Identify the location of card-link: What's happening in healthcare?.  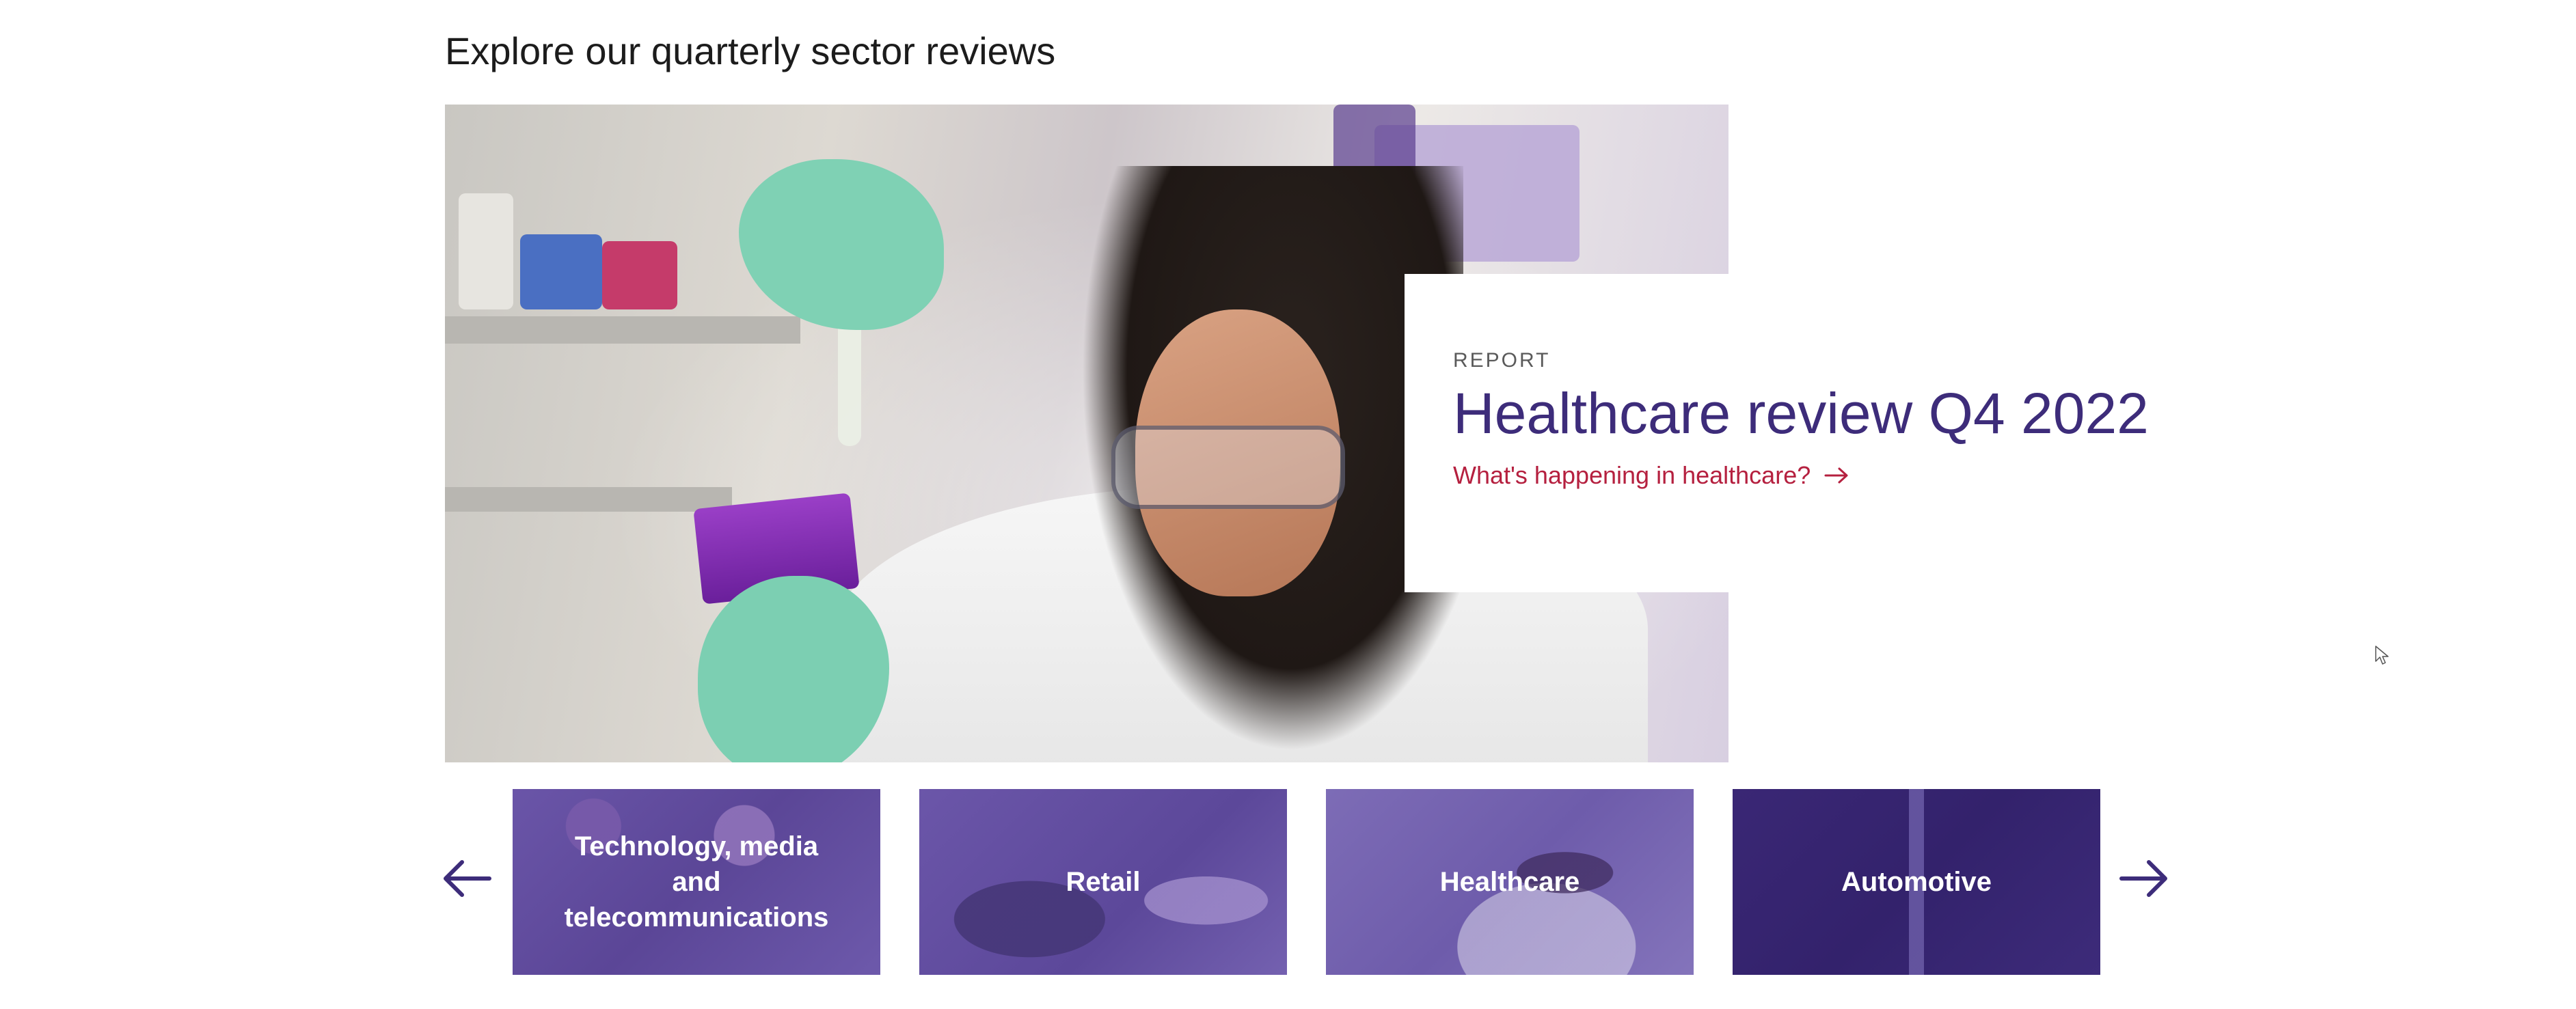
(1651, 475).